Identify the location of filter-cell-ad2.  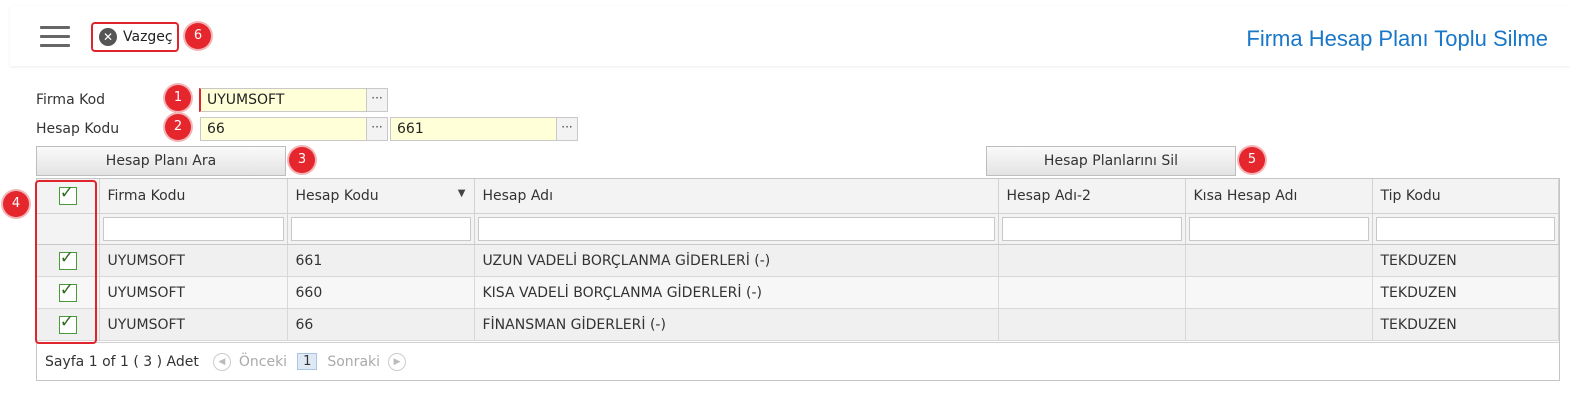
(1092, 229).